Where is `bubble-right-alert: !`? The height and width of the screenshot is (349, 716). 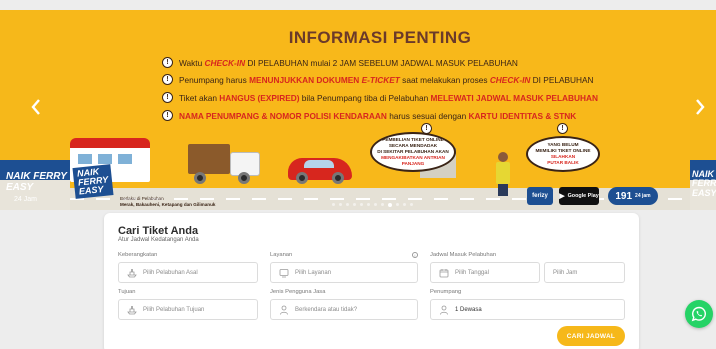 bubble-right-alert: ! is located at coordinates (565, 128).